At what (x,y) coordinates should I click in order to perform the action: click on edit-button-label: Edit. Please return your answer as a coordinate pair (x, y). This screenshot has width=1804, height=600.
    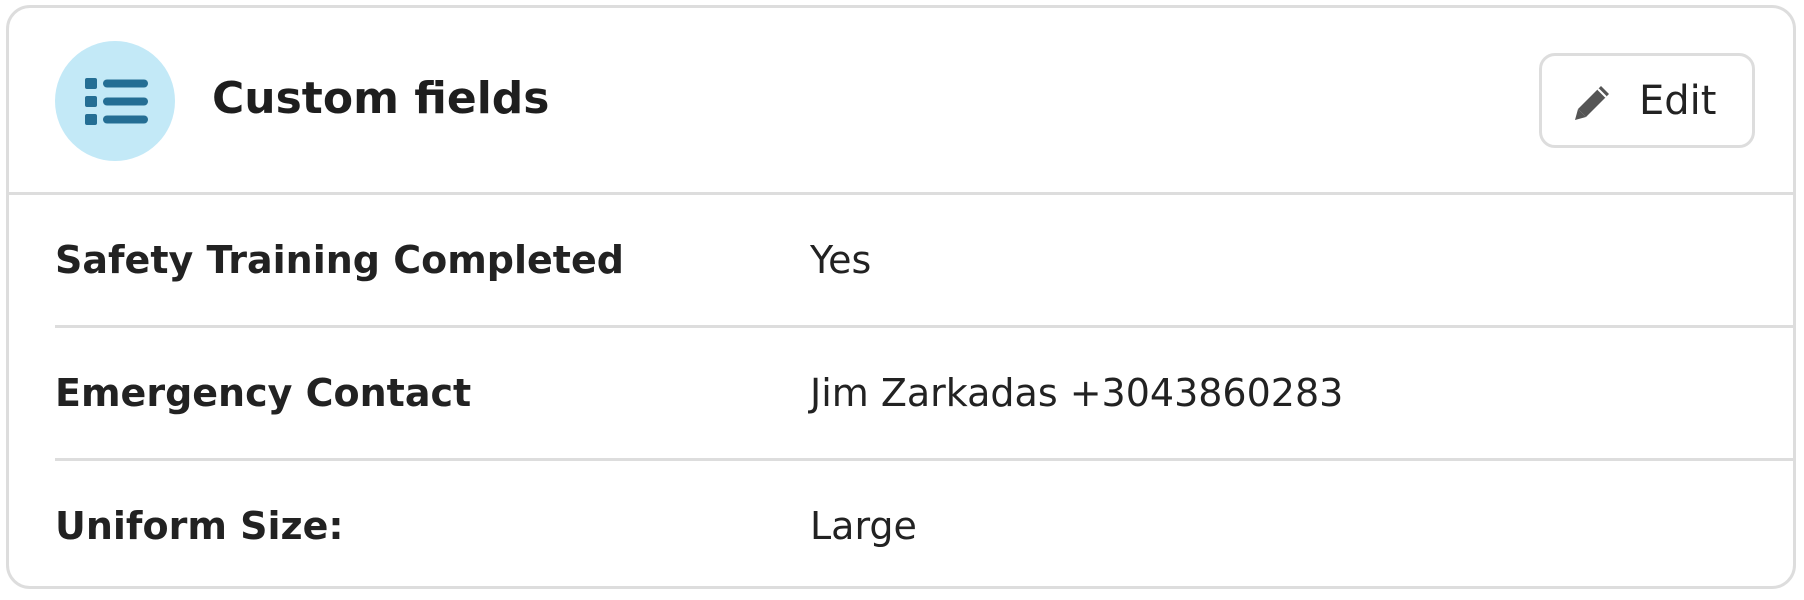
    Looking at the image, I should click on (1678, 101).